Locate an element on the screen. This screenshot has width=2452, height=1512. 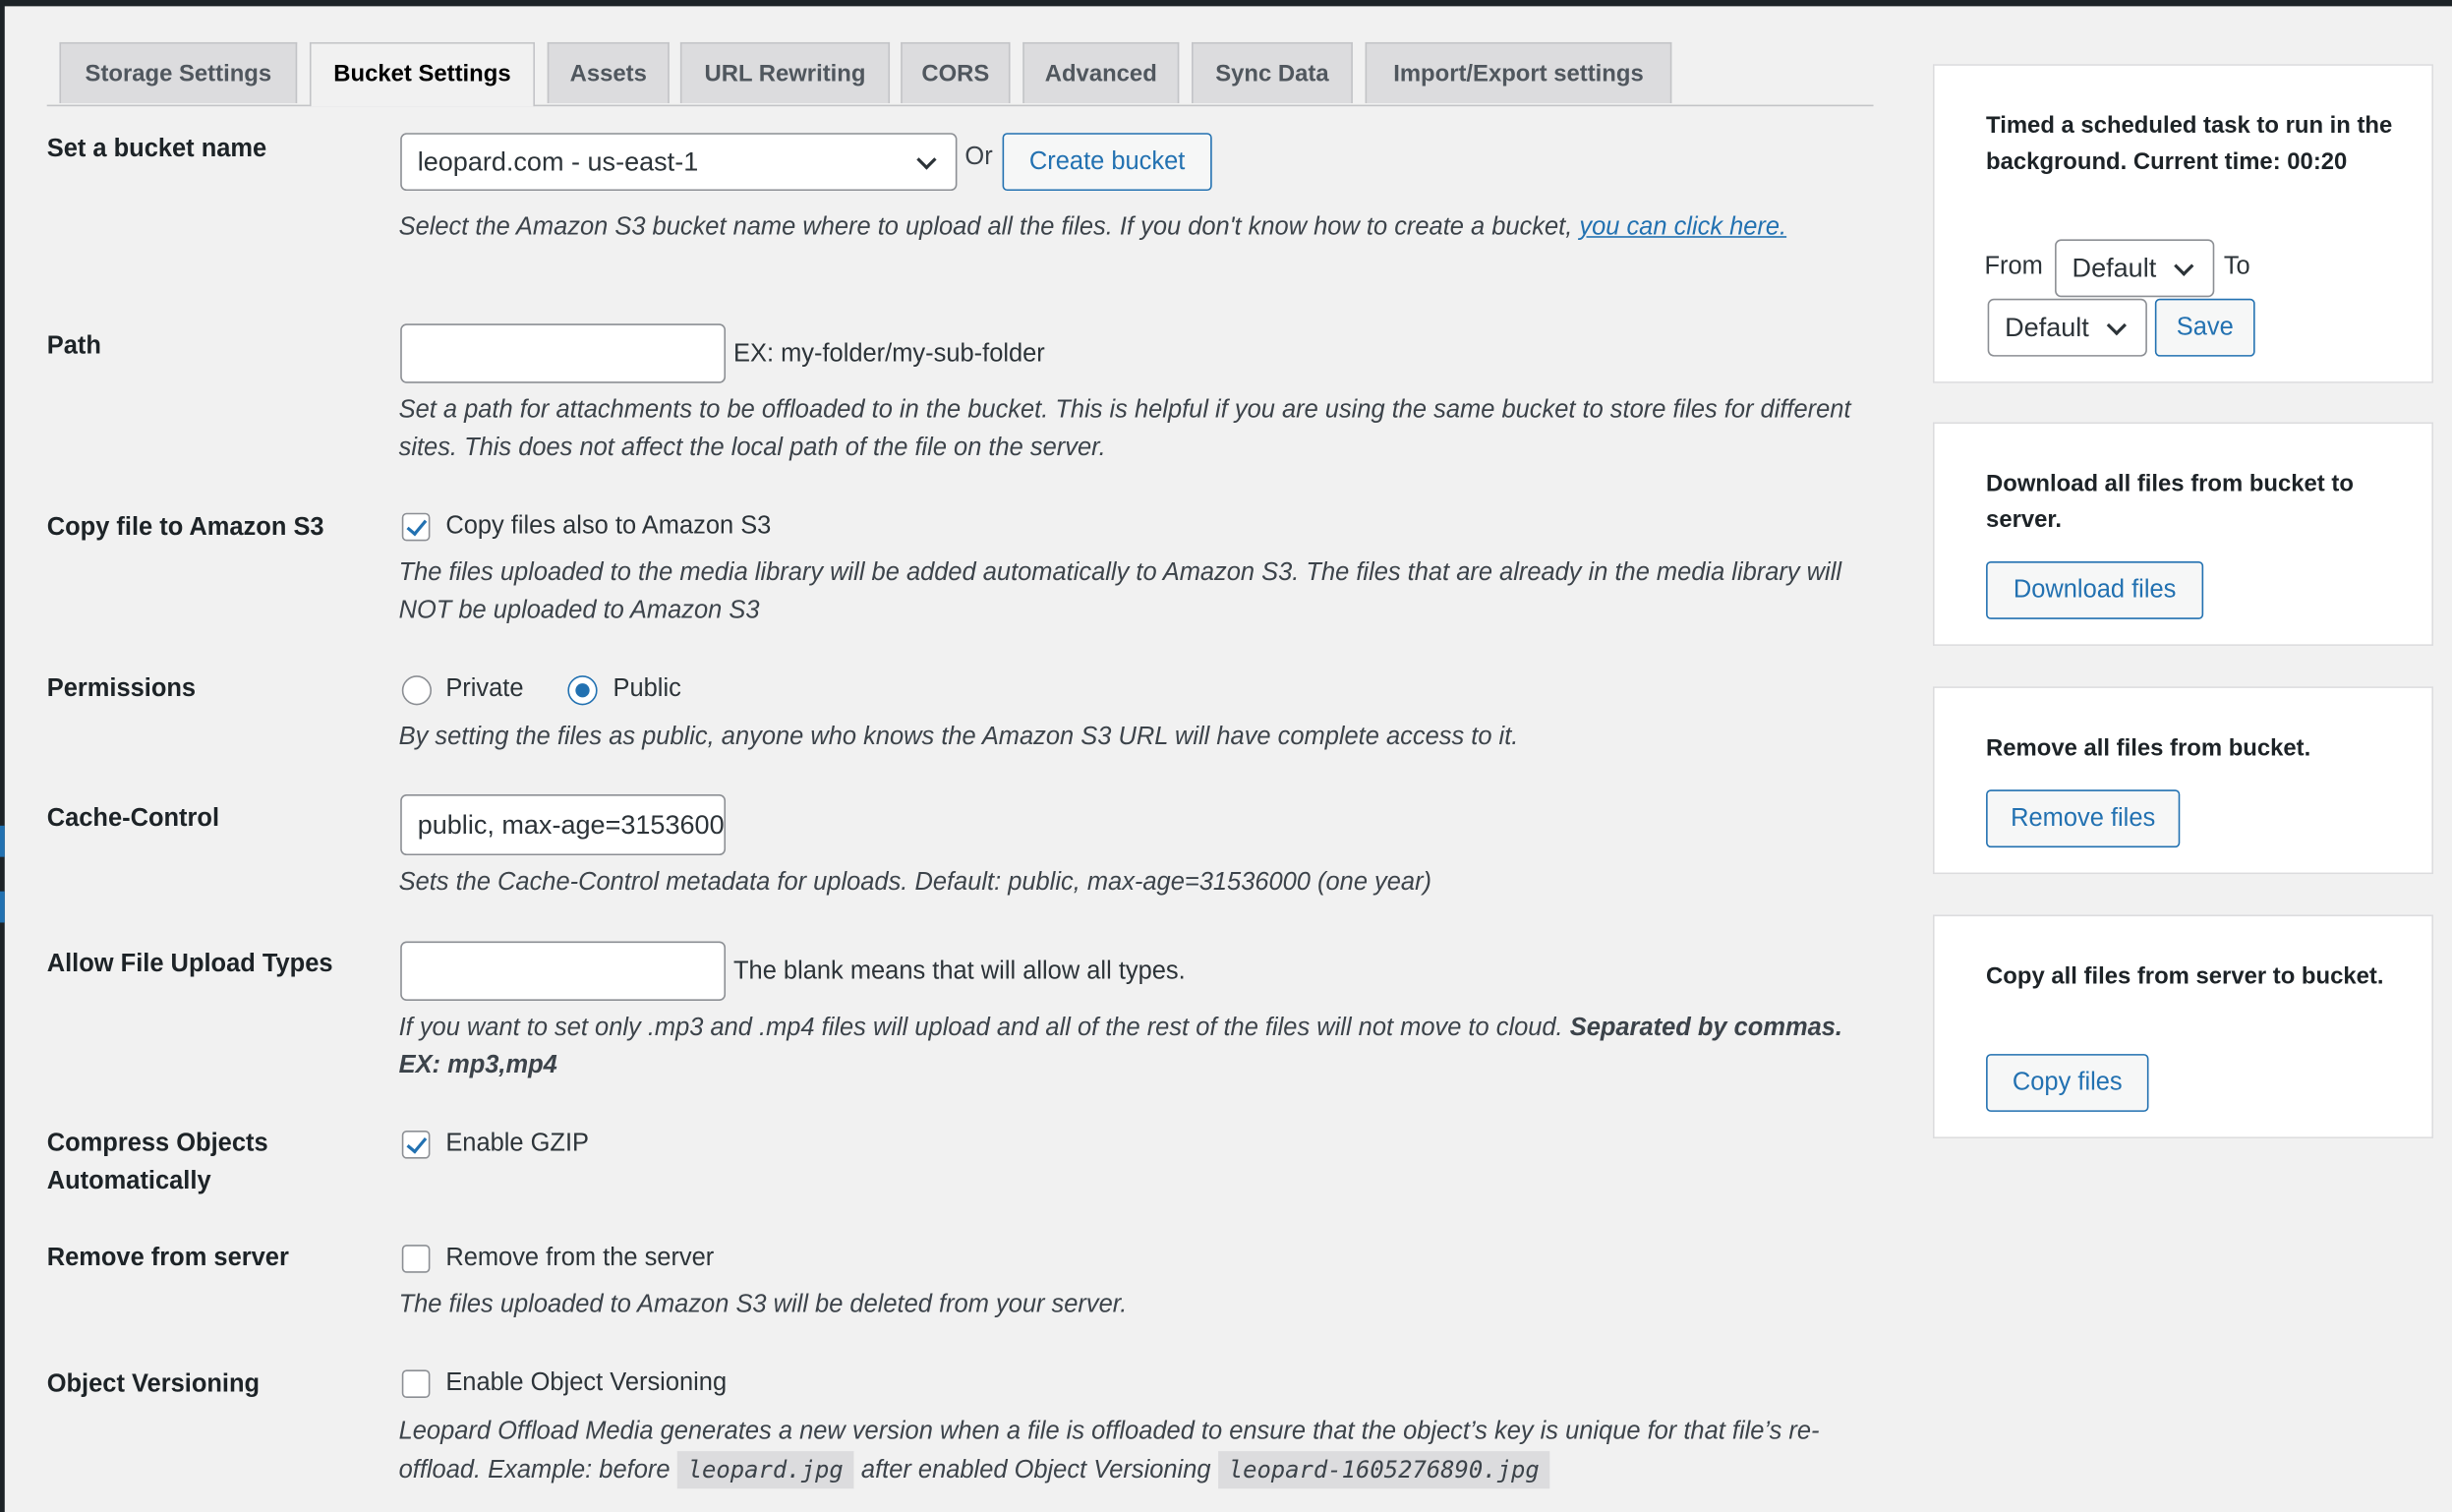
to-select: Default is located at coordinates (2067, 327).